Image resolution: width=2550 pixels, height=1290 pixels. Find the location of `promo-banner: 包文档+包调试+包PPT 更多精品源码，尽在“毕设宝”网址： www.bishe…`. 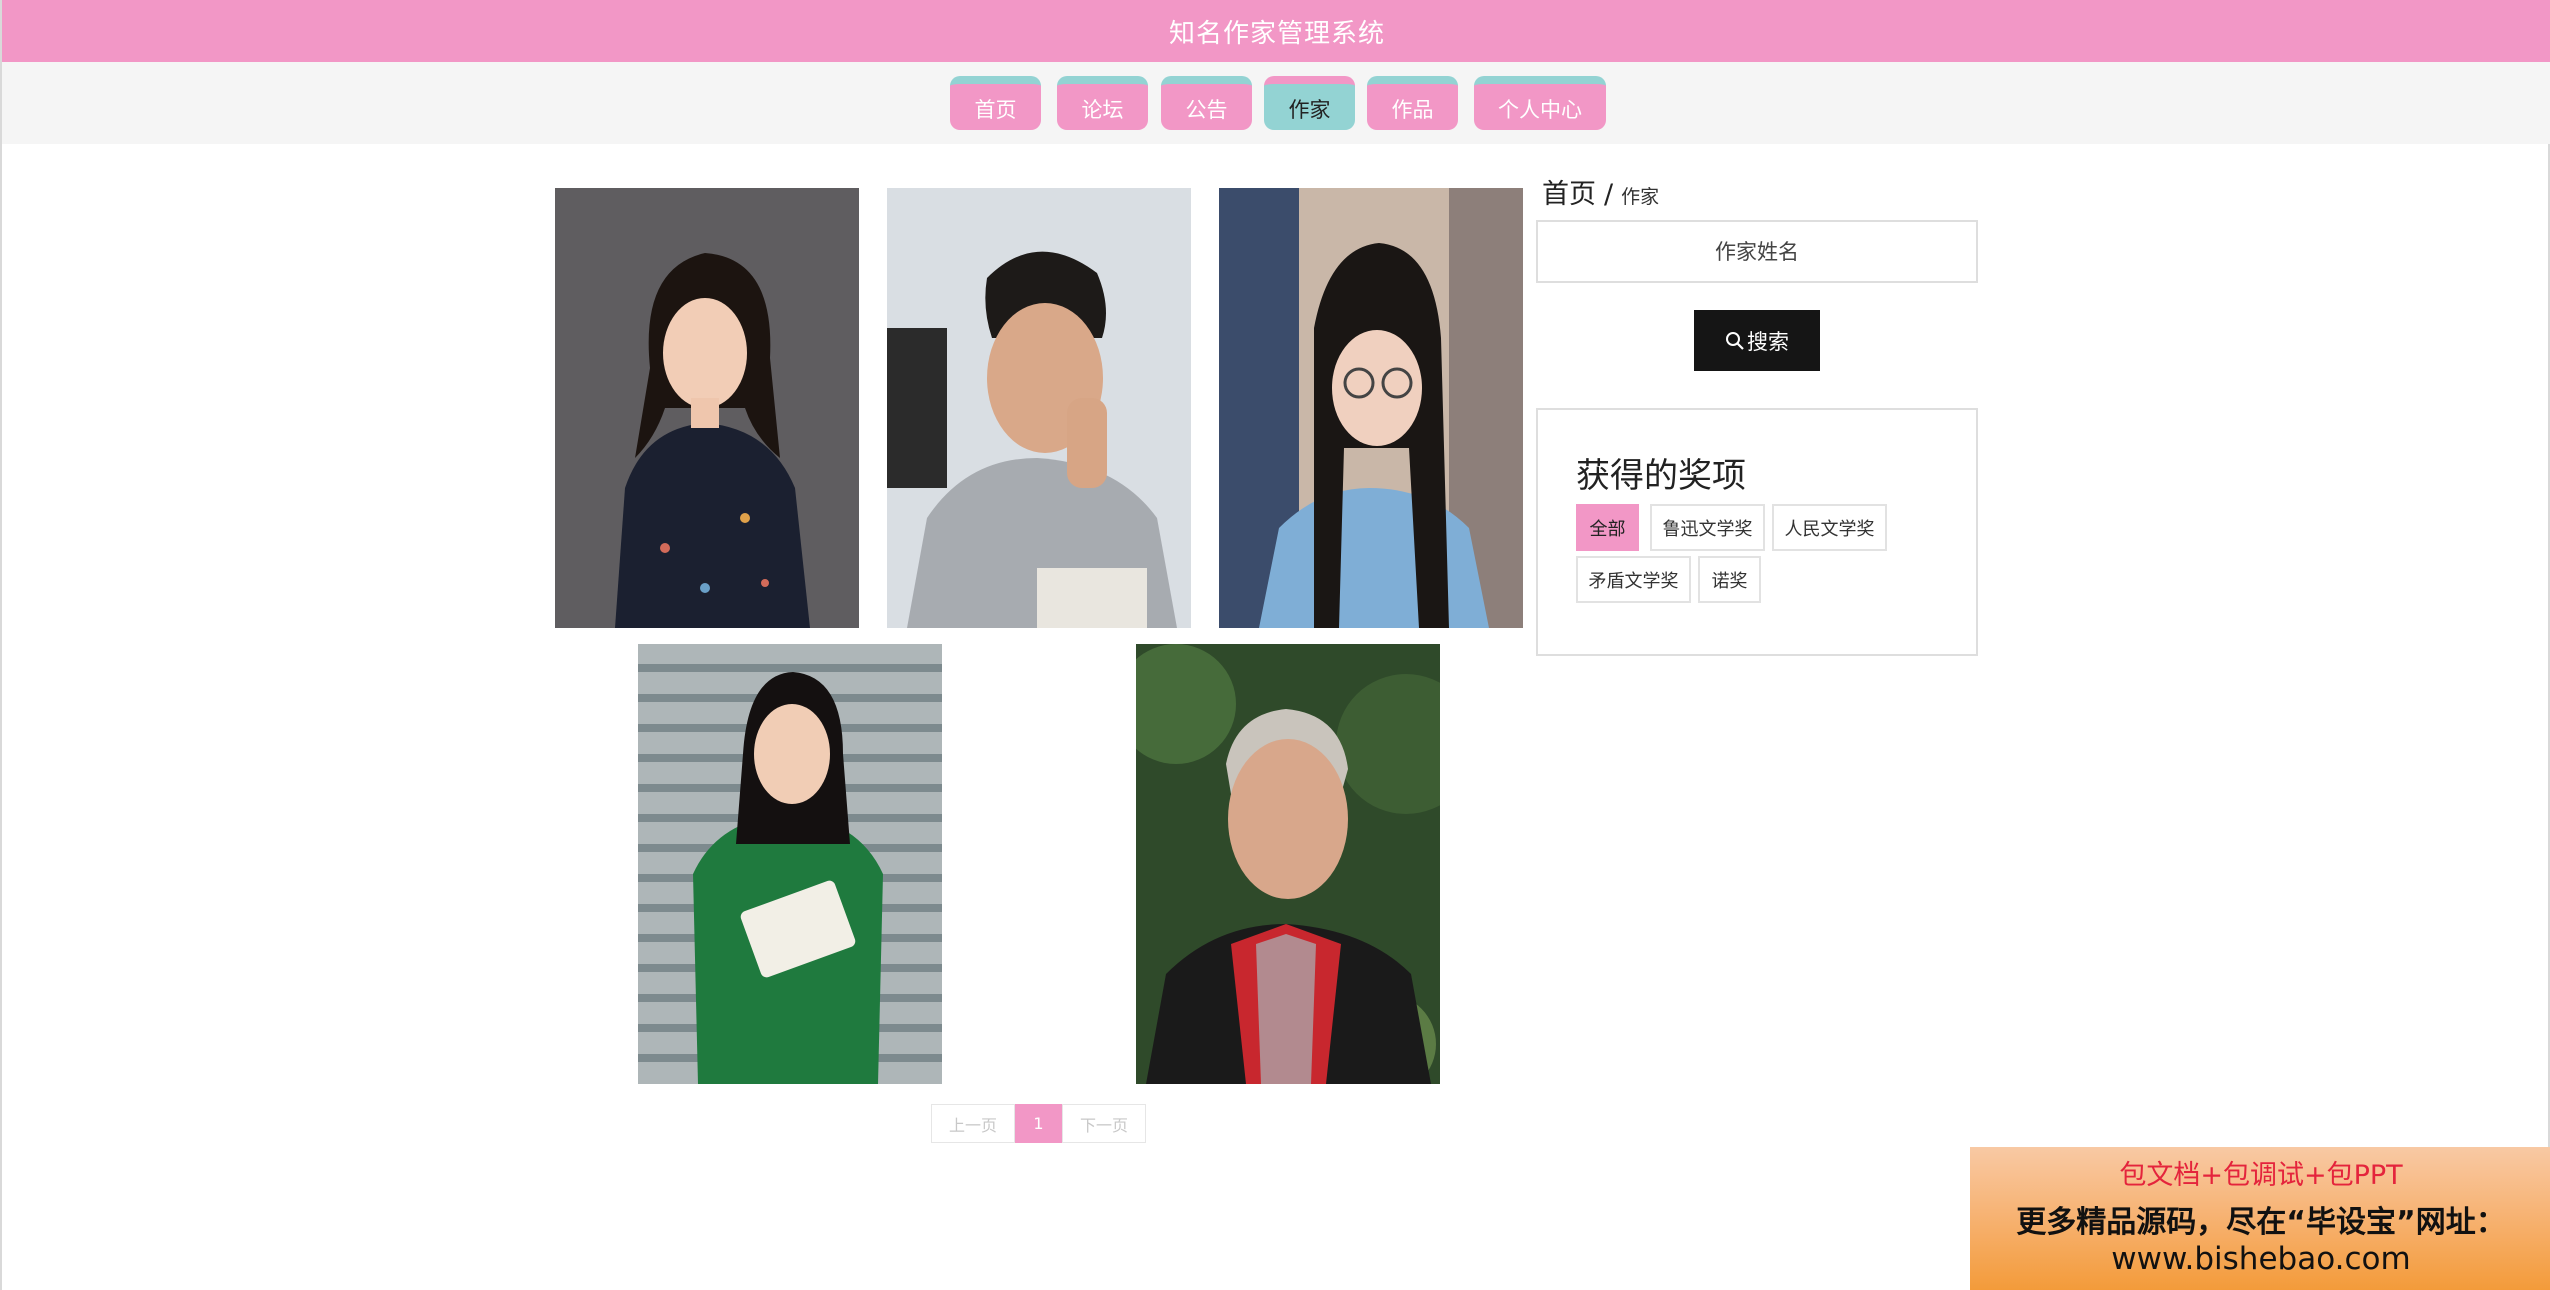

promo-banner: 包文档+包调试+包PPT 更多精品源码，尽在“毕设宝”网址： www.bishe… is located at coordinates (2260, 1218).